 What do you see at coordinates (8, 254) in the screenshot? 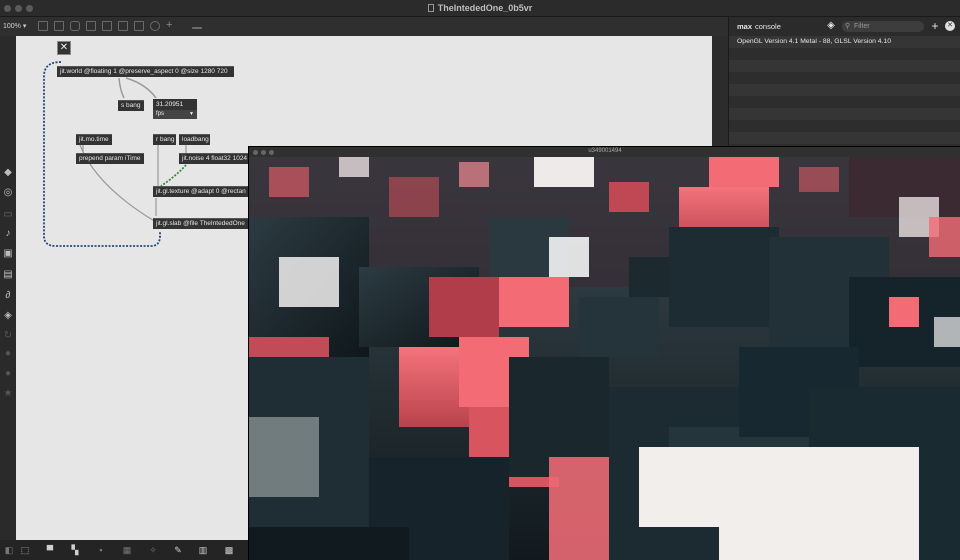
I see `inspector-icon: ▣` at bounding box center [8, 254].